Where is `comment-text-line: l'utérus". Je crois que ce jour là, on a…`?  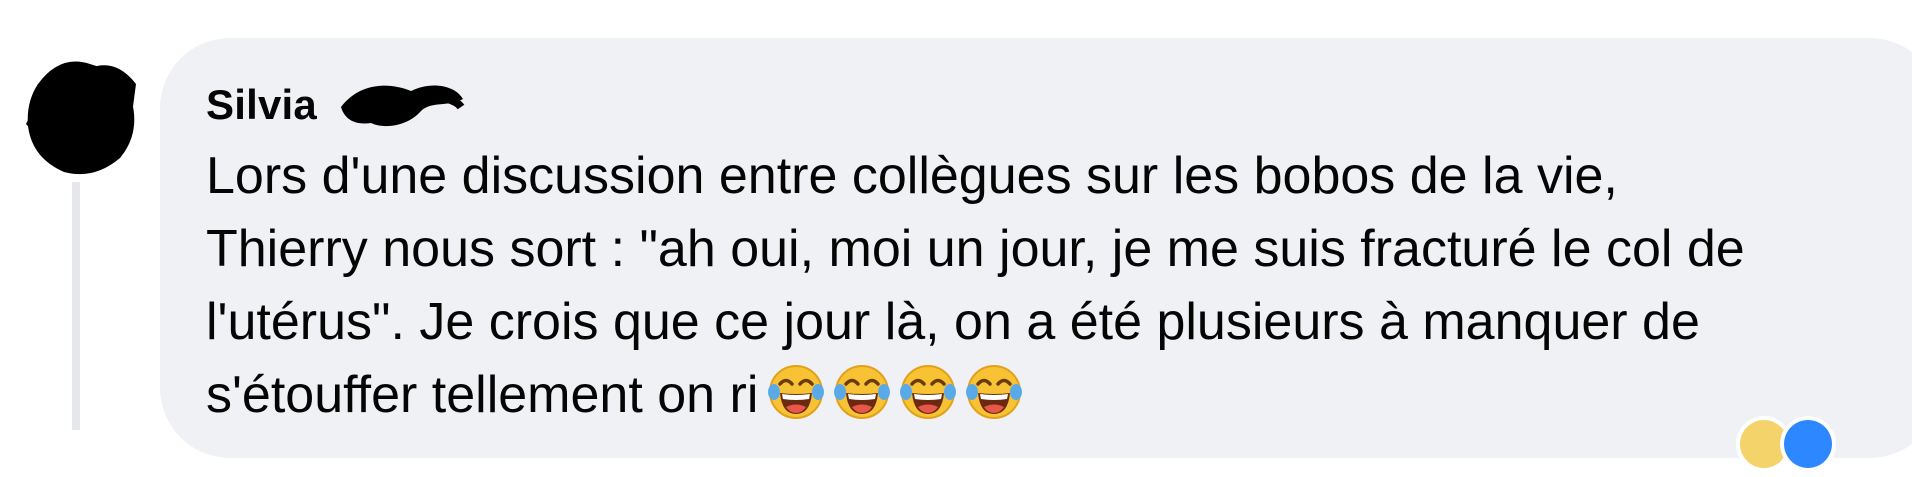
comment-text-line: l'utérus". Je crois que ce jour là, on a… is located at coordinates (953, 322).